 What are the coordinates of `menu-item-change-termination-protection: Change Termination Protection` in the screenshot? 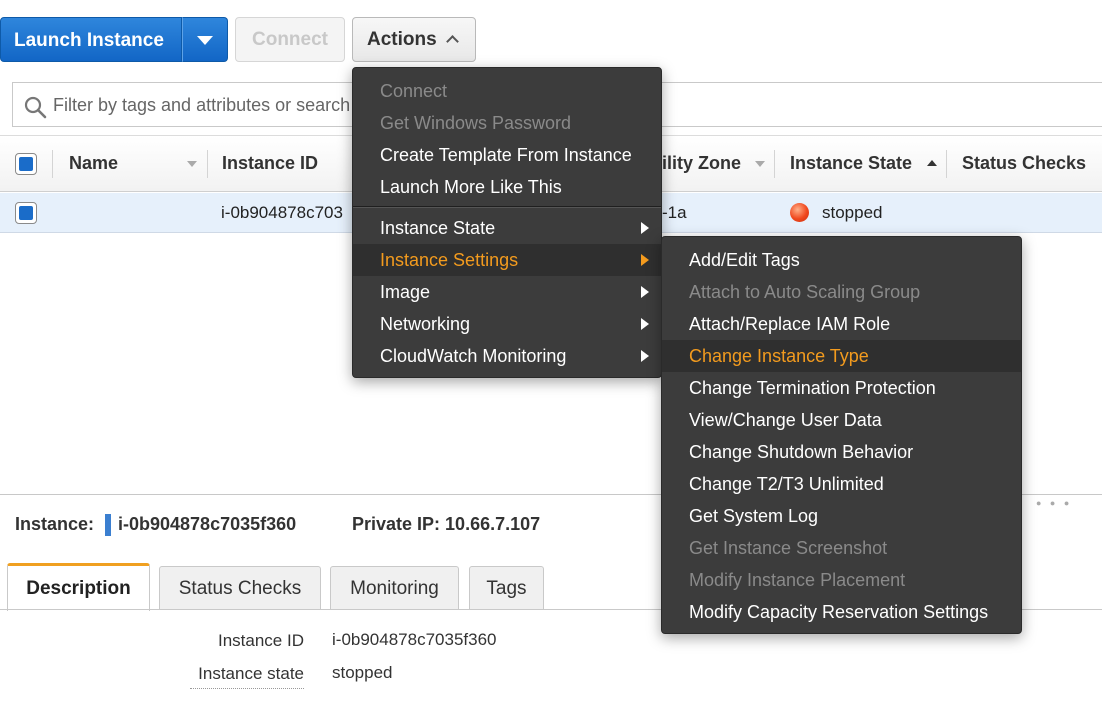 It's located at (841, 388).